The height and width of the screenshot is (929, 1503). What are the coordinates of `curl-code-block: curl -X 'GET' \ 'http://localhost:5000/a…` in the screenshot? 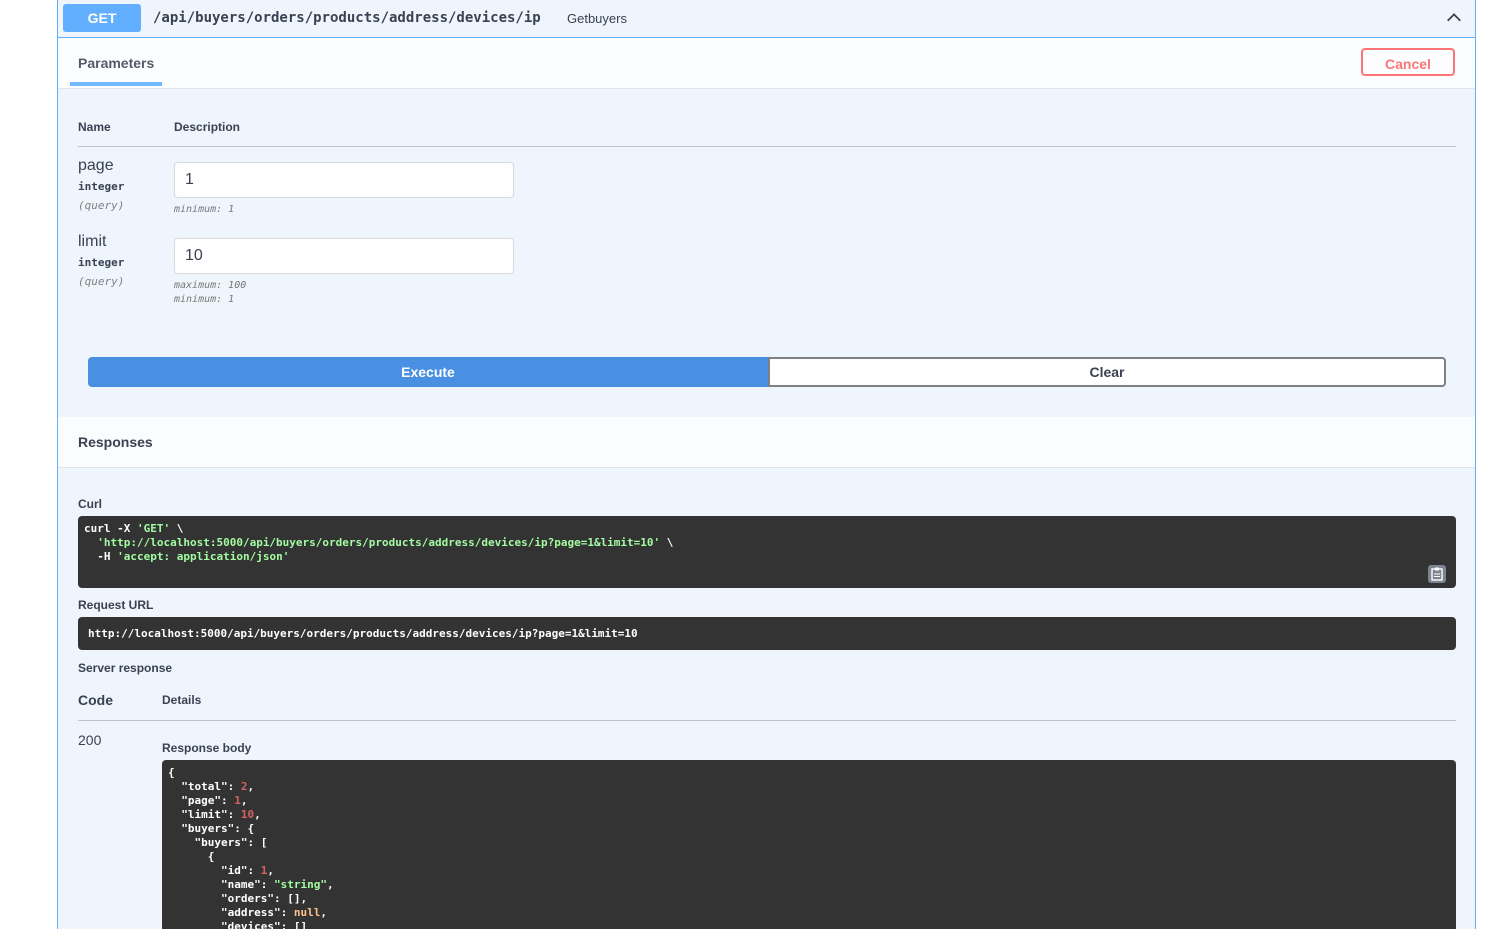 It's located at (767, 552).